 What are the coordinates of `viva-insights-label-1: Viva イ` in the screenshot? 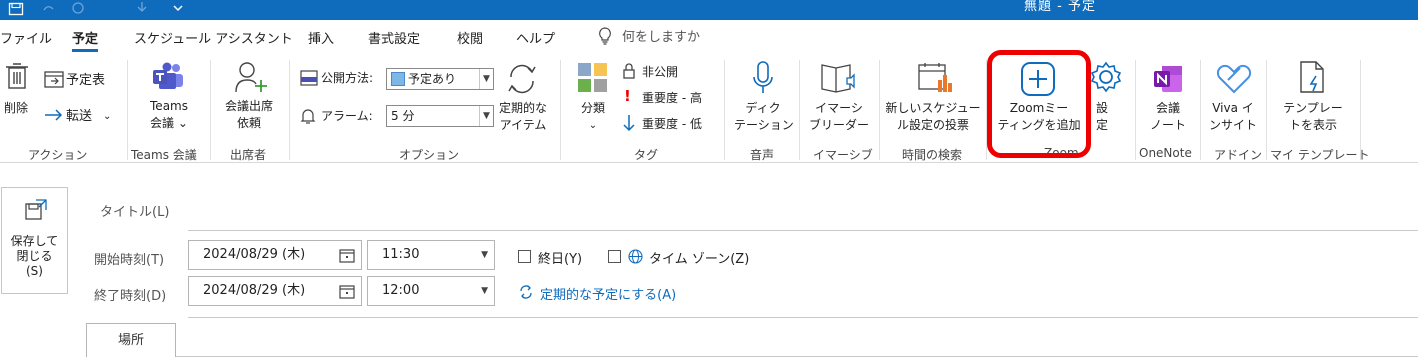 It's located at (1233, 108).